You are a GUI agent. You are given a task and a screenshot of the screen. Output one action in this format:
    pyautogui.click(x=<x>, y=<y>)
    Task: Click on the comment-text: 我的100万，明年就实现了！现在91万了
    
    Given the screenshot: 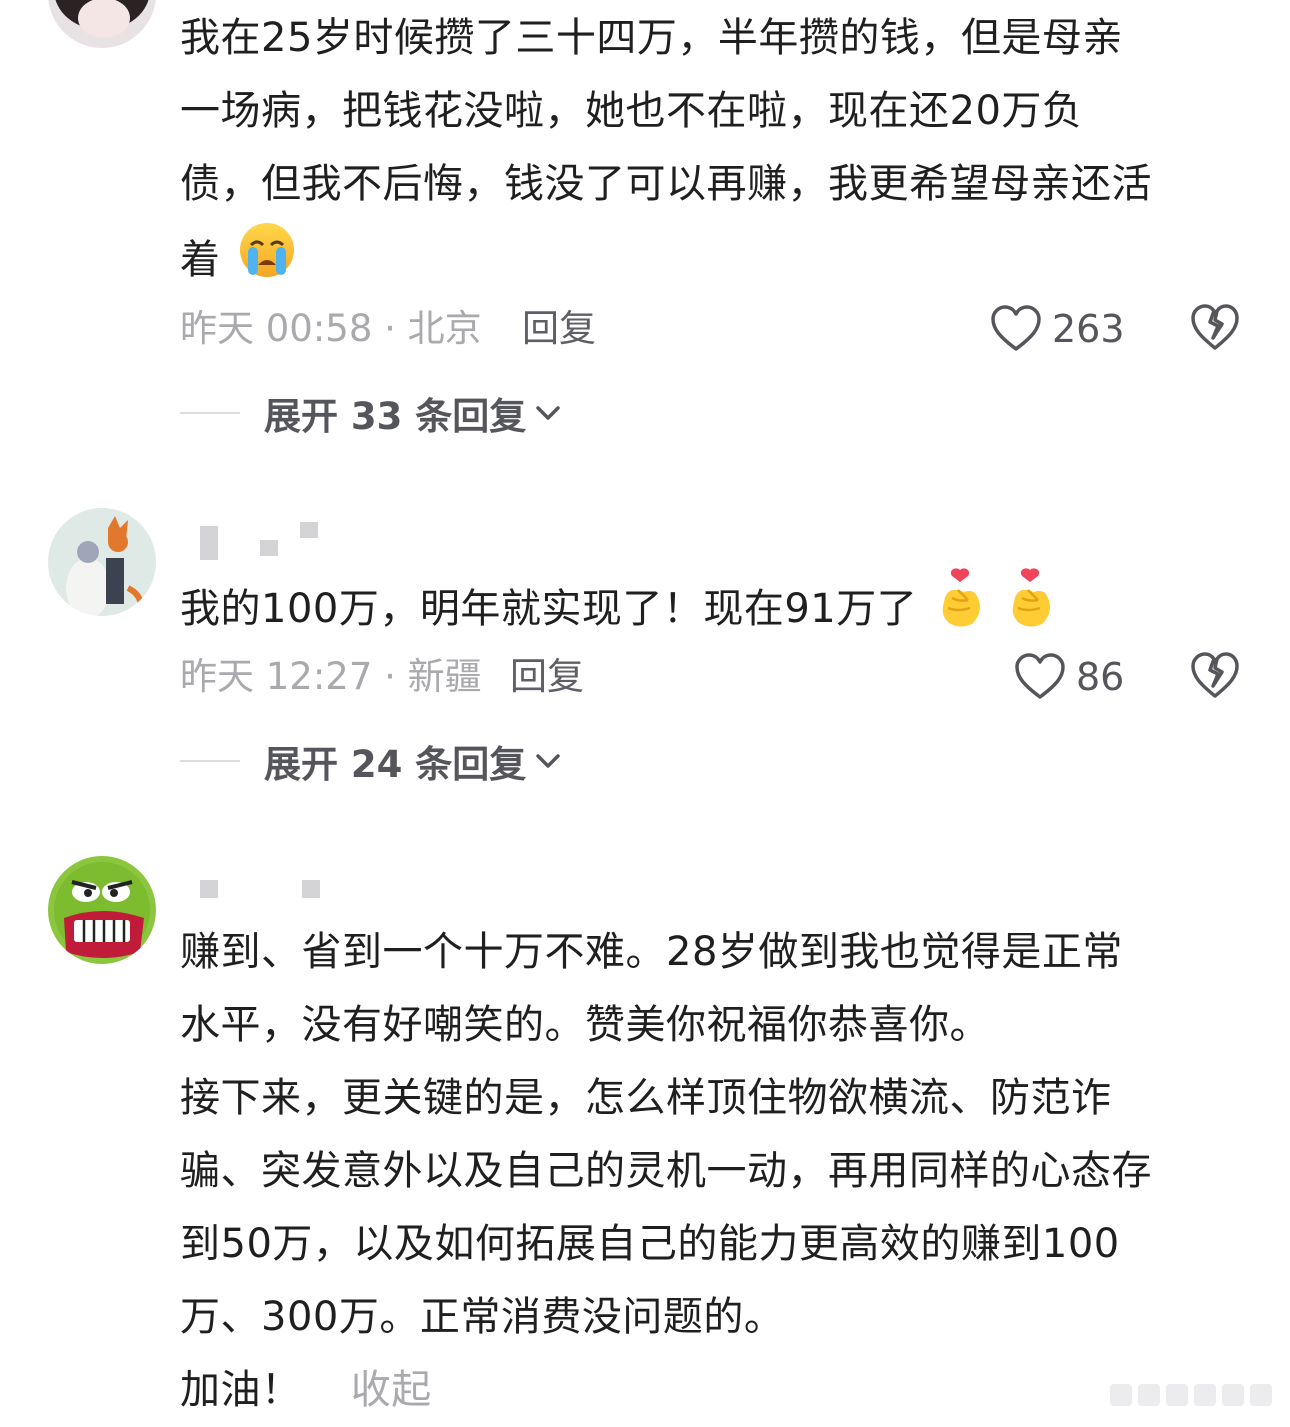 What is the action you would take?
    pyautogui.click(x=715, y=604)
    